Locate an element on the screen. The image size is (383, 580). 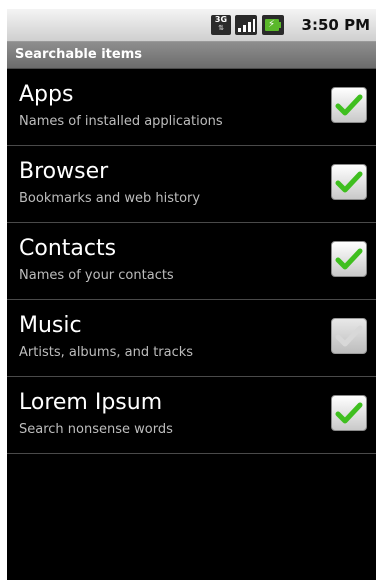
item-title: Music is located at coordinates (50, 325).